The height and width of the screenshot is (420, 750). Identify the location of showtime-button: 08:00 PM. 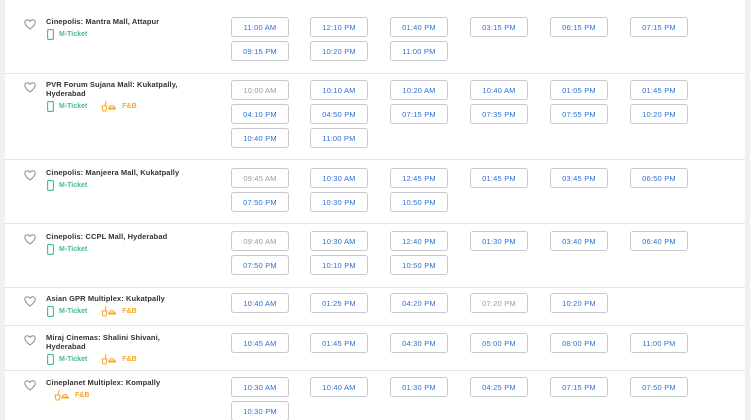
(579, 343).